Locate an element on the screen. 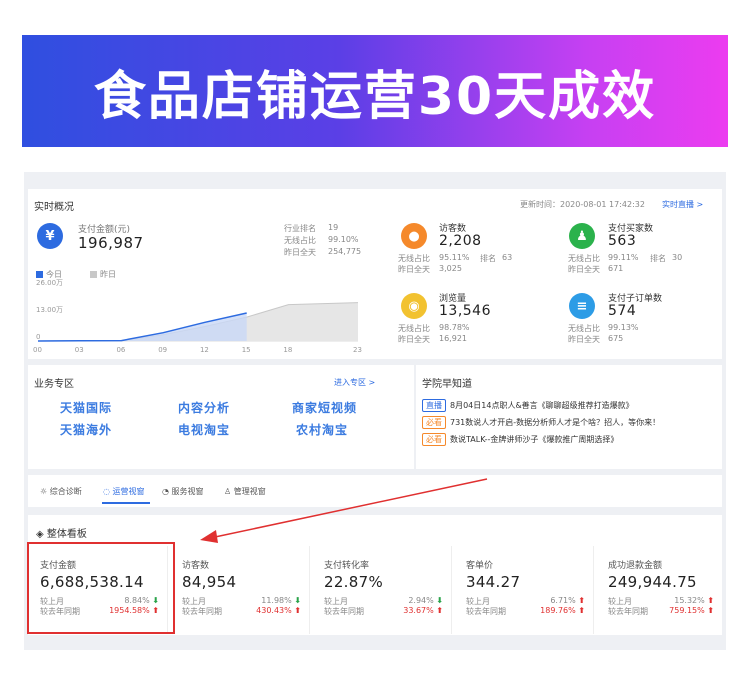  board-header: ◈ 整体看板 is located at coordinates (61, 534).